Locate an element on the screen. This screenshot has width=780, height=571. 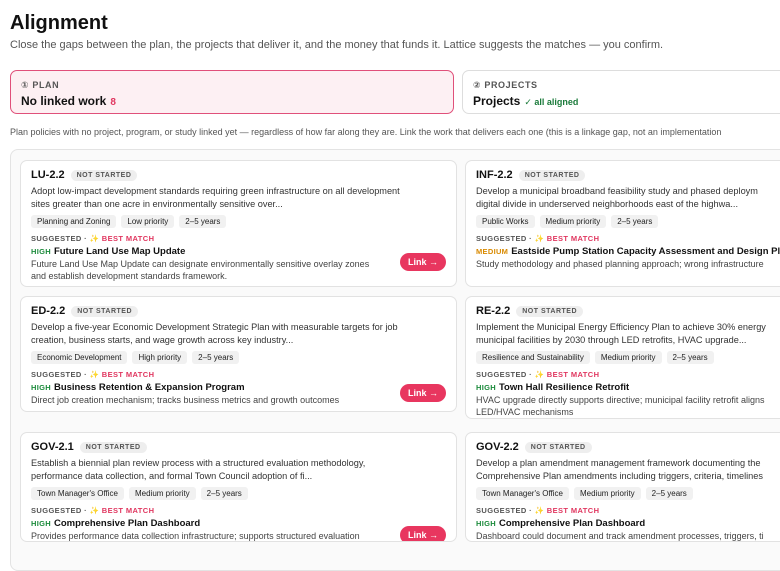
policy-tag: Planning and Zoning is located at coordinates (74, 221).